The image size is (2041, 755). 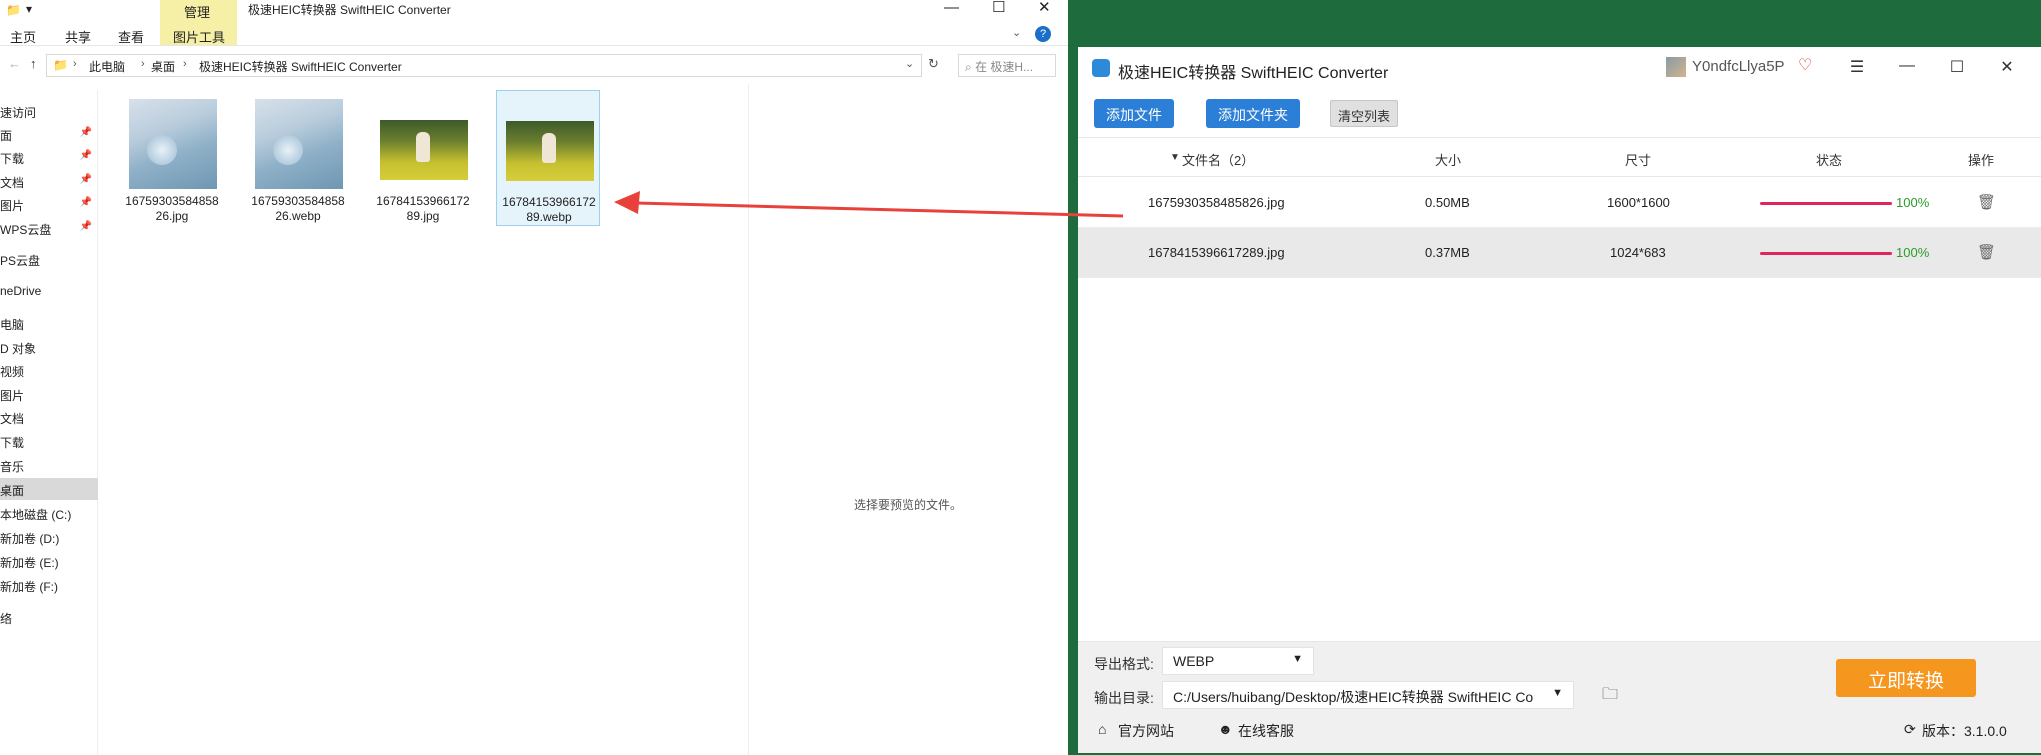 I want to click on convert-button: 立即转换, so click(x=1906, y=678).